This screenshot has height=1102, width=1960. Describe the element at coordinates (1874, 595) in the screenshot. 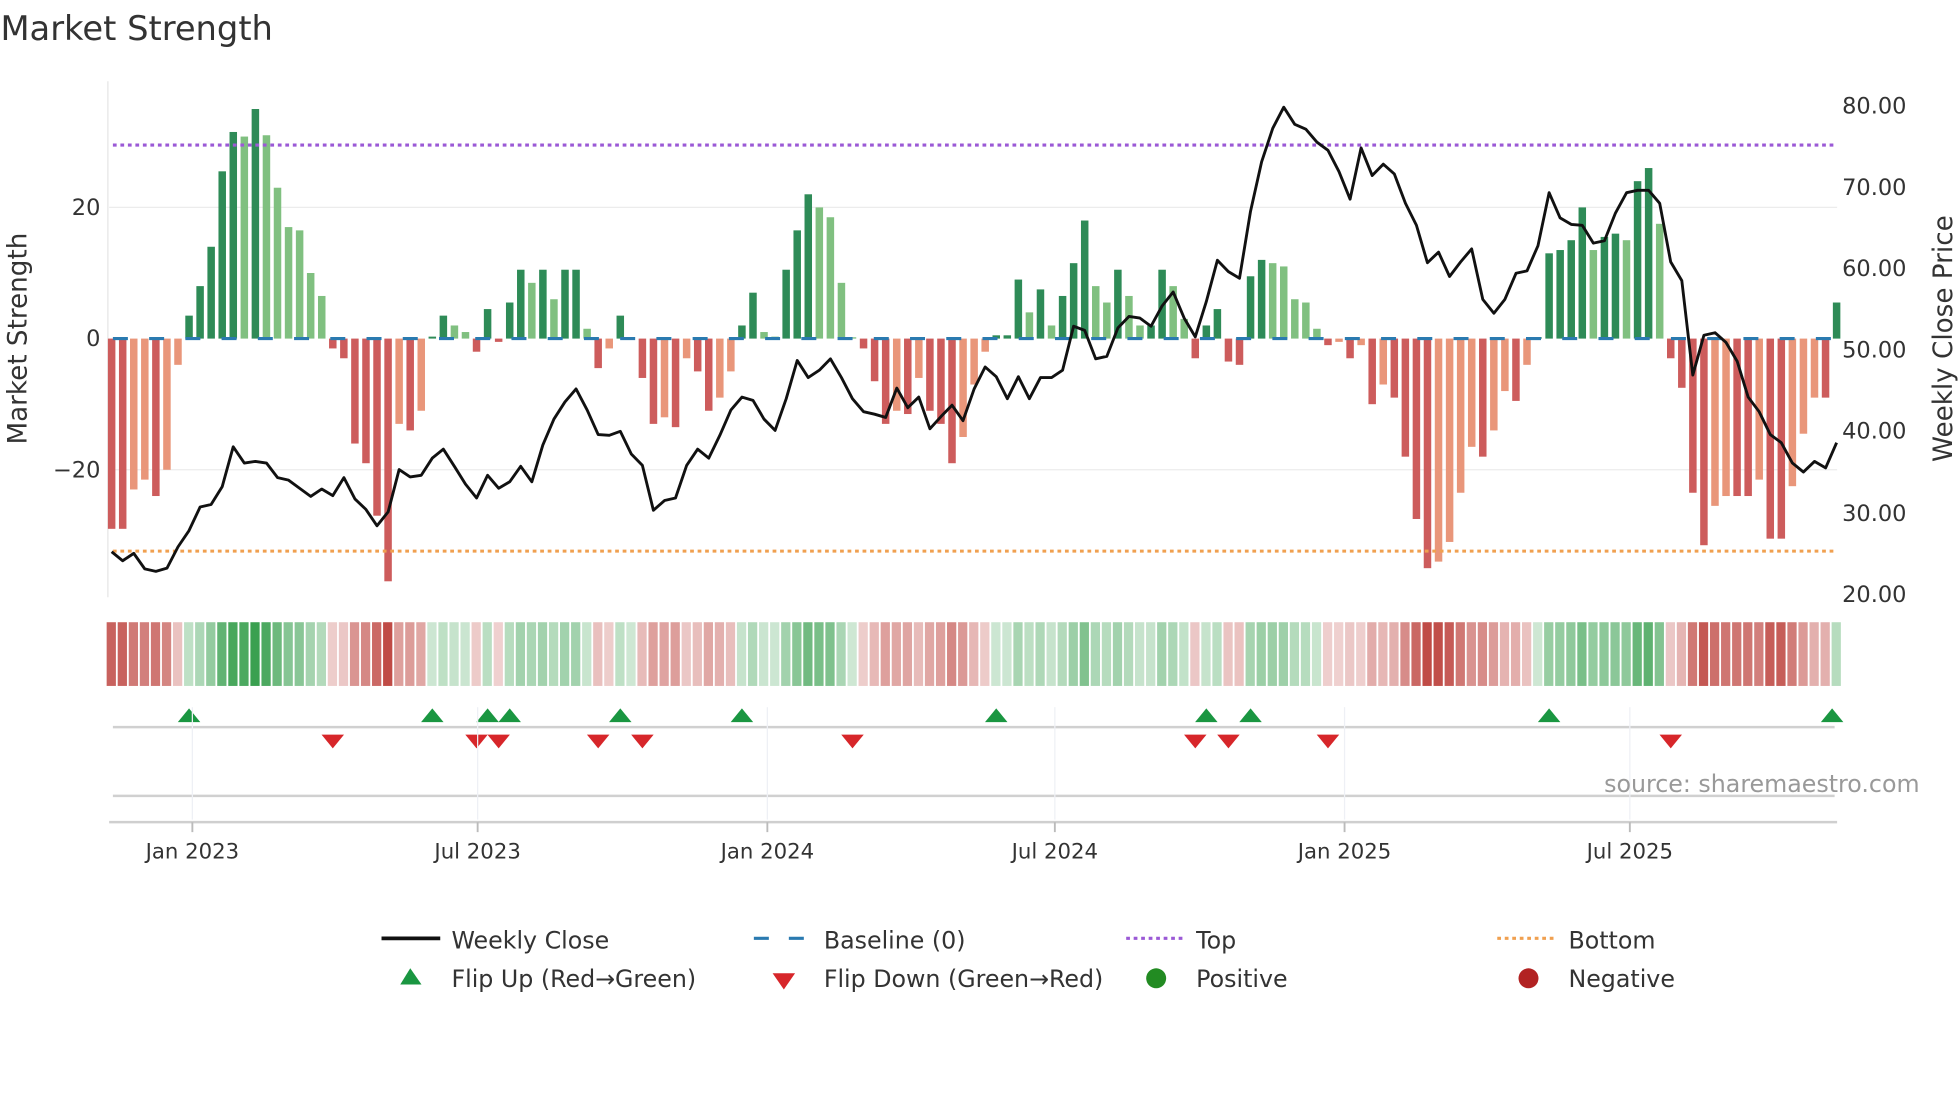

I see `right-tick-label: 20.00` at that location.